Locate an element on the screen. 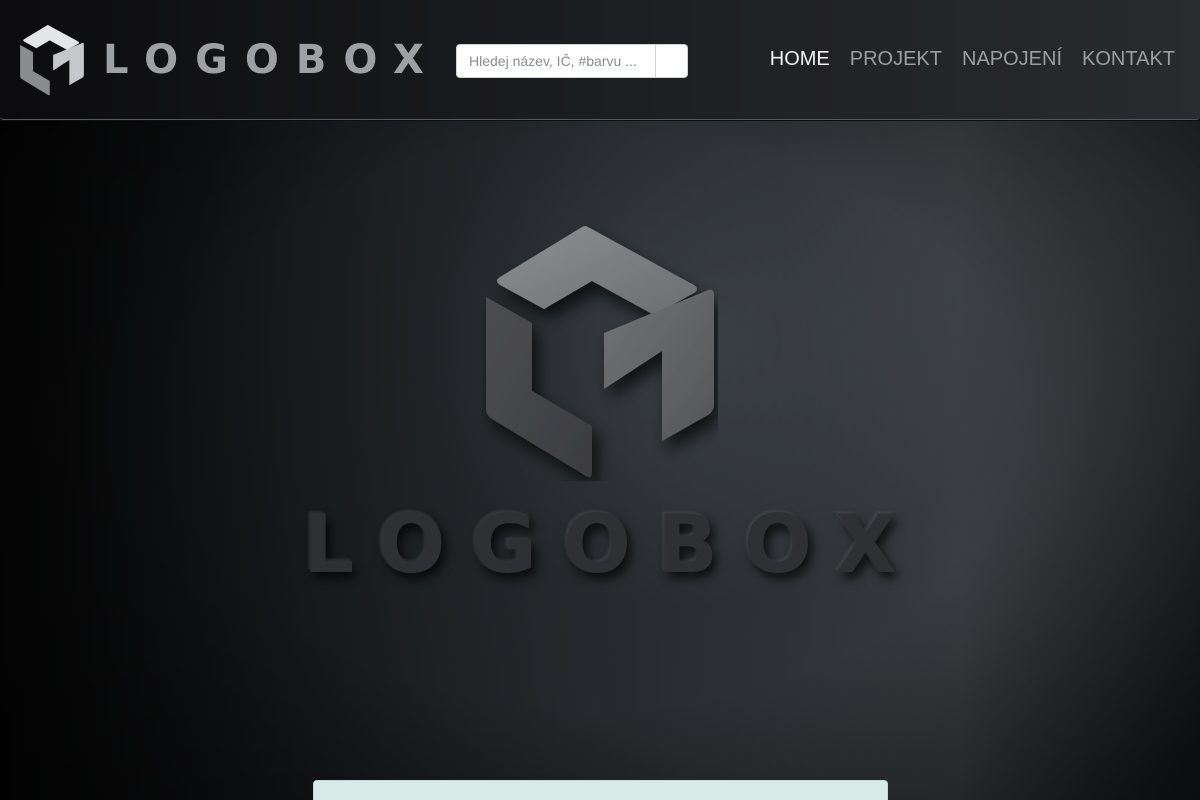 The height and width of the screenshot is (800, 1200). nav-home: HOME is located at coordinates (800, 59).